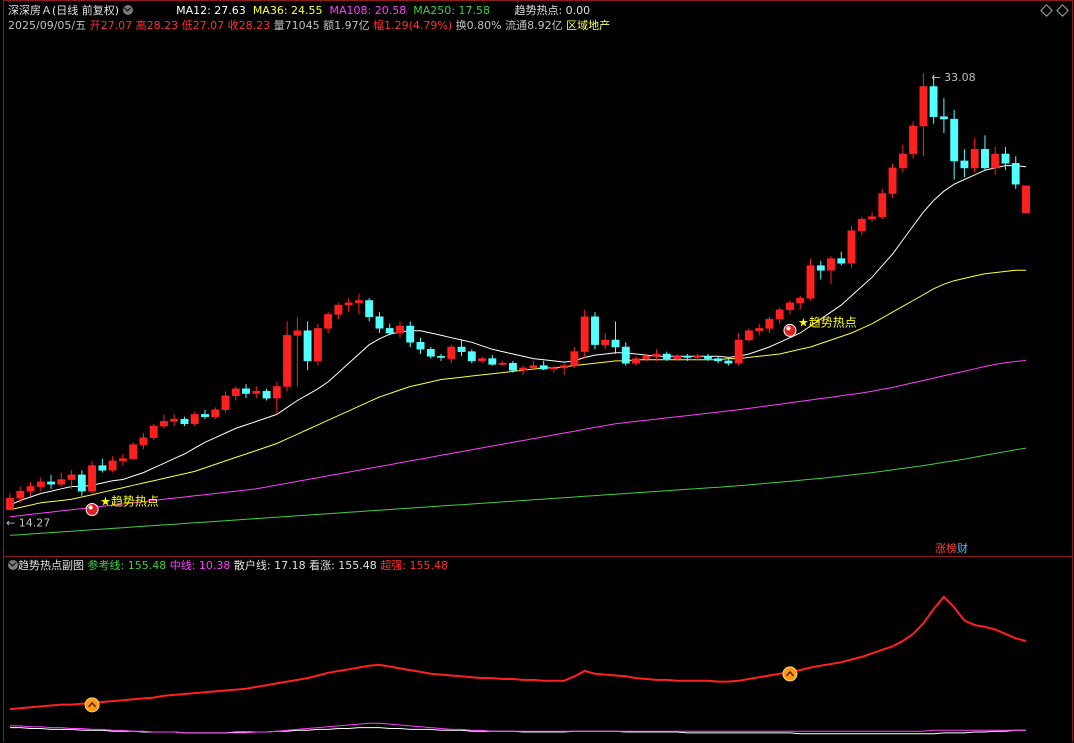  What do you see at coordinates (518, 653) in the screenshot?
I see `ref-line` at bounding box center [518, 653].